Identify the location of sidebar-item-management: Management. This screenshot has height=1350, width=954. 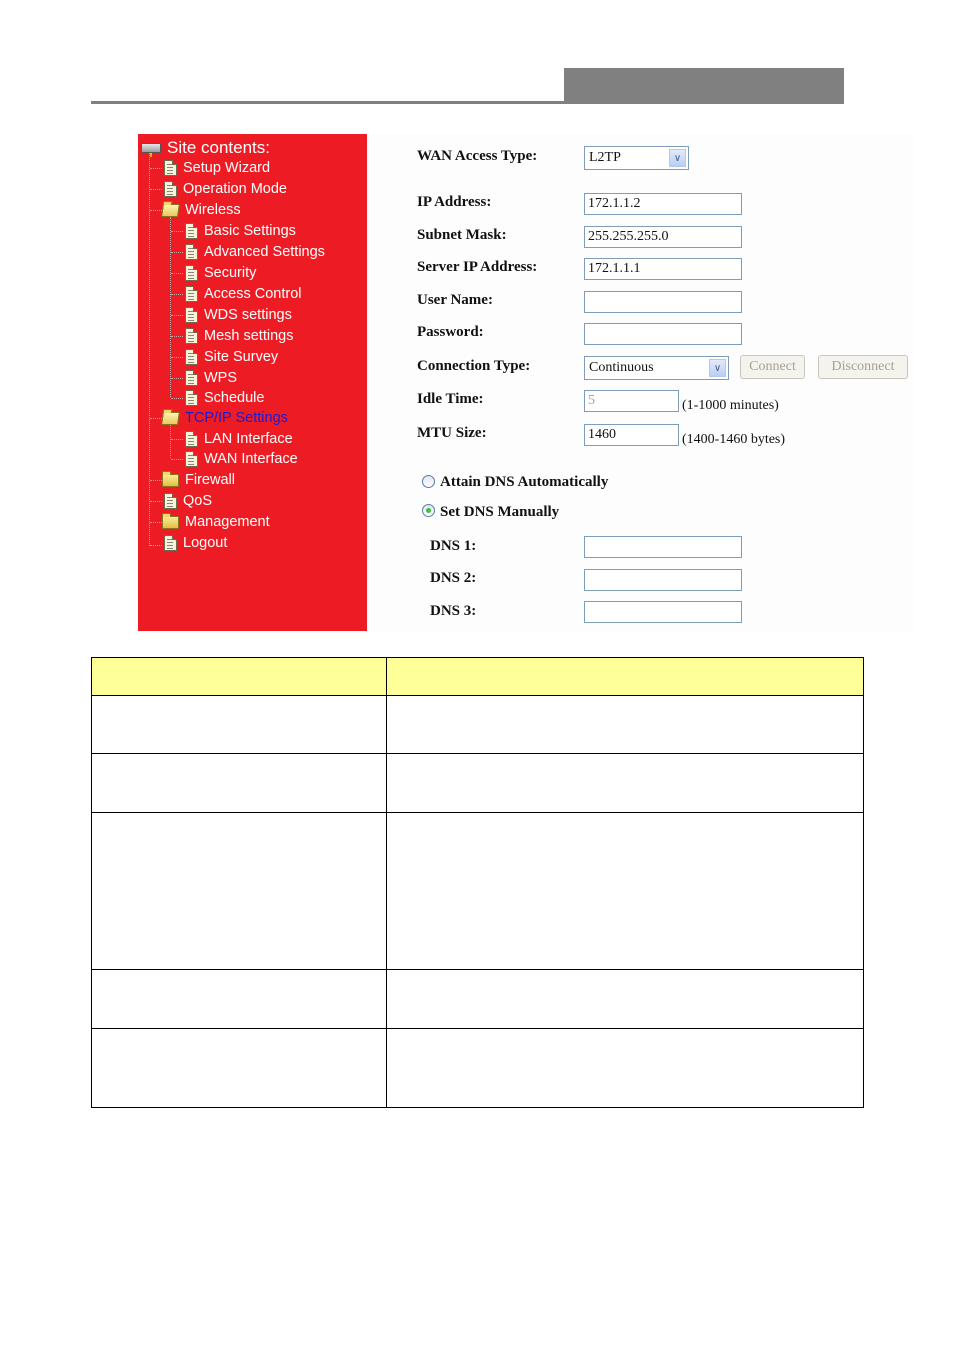
(216, 522).